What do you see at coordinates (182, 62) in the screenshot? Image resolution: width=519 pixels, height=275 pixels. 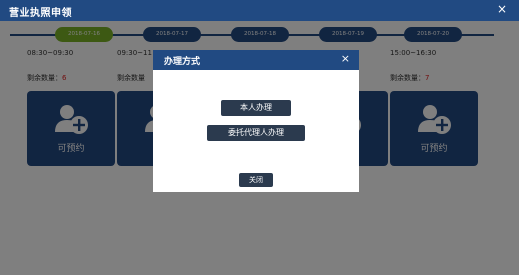 I see `dialog-title: 办理方式` at bounding box center [182, 62].